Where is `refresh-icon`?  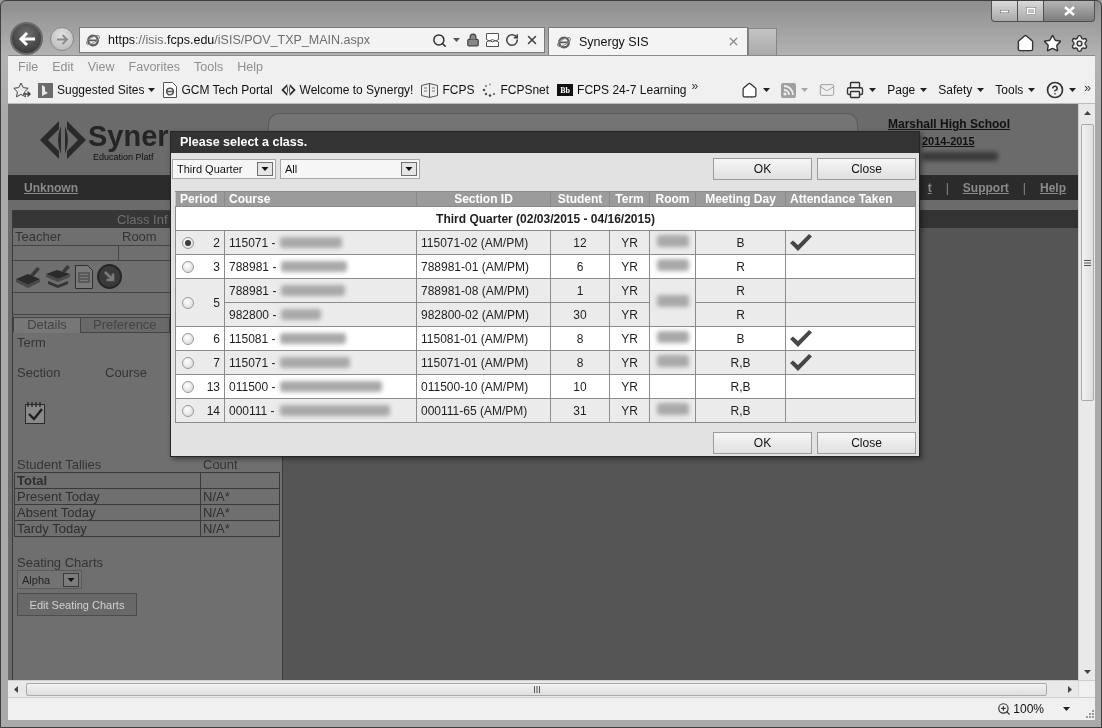
refresh-icon is located at coordinates (512, 40).